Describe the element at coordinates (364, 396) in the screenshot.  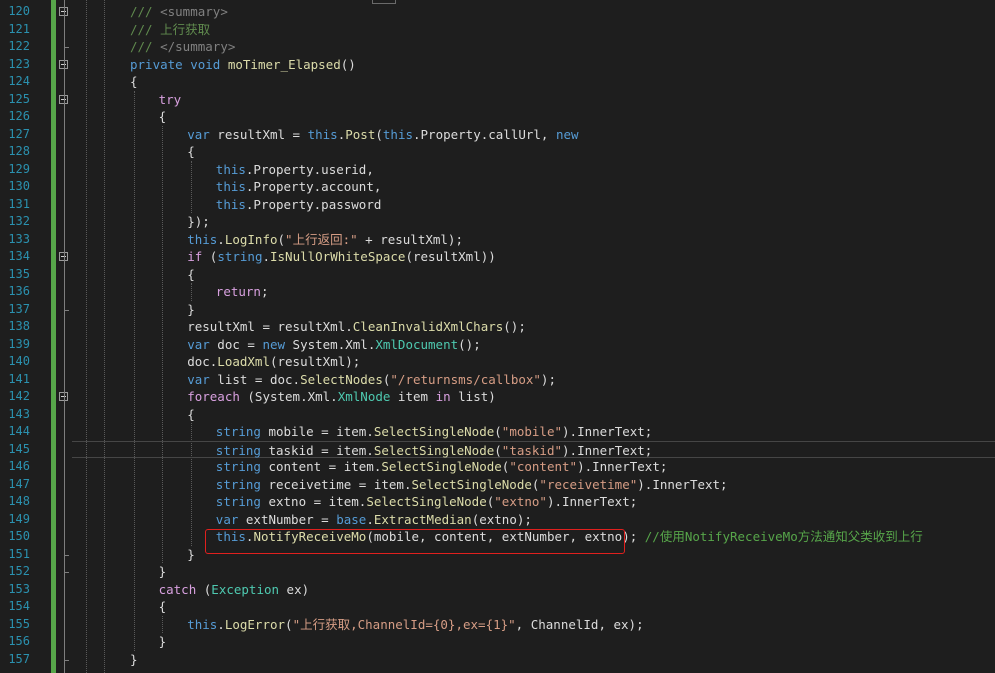
I see `code-token: XmlNode` at that location.